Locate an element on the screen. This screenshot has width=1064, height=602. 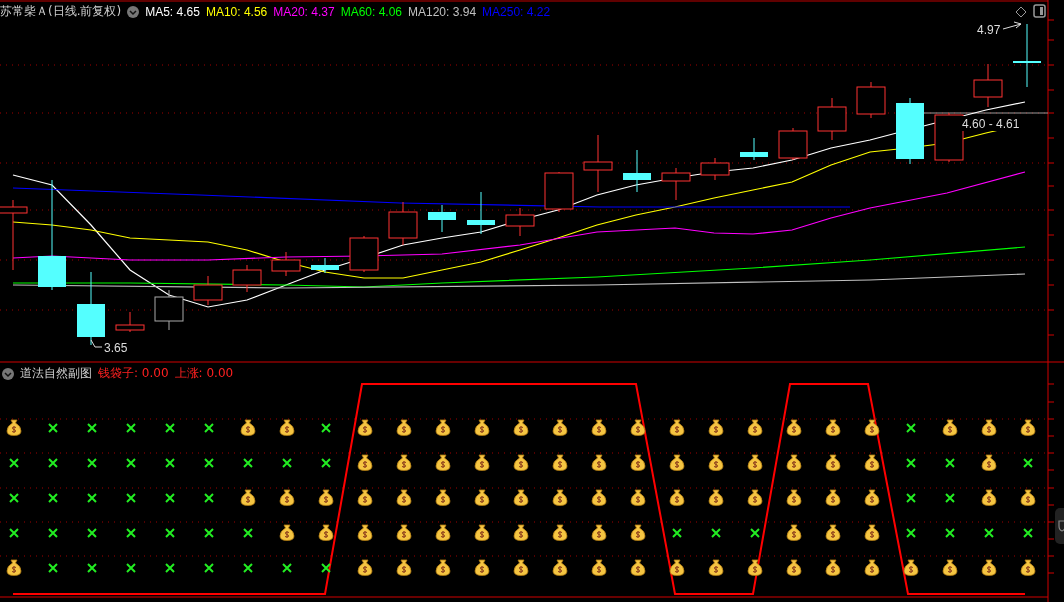
stock-title: 苏常柴Ａ(日线.前复权) is located at coordinates (61, 11).